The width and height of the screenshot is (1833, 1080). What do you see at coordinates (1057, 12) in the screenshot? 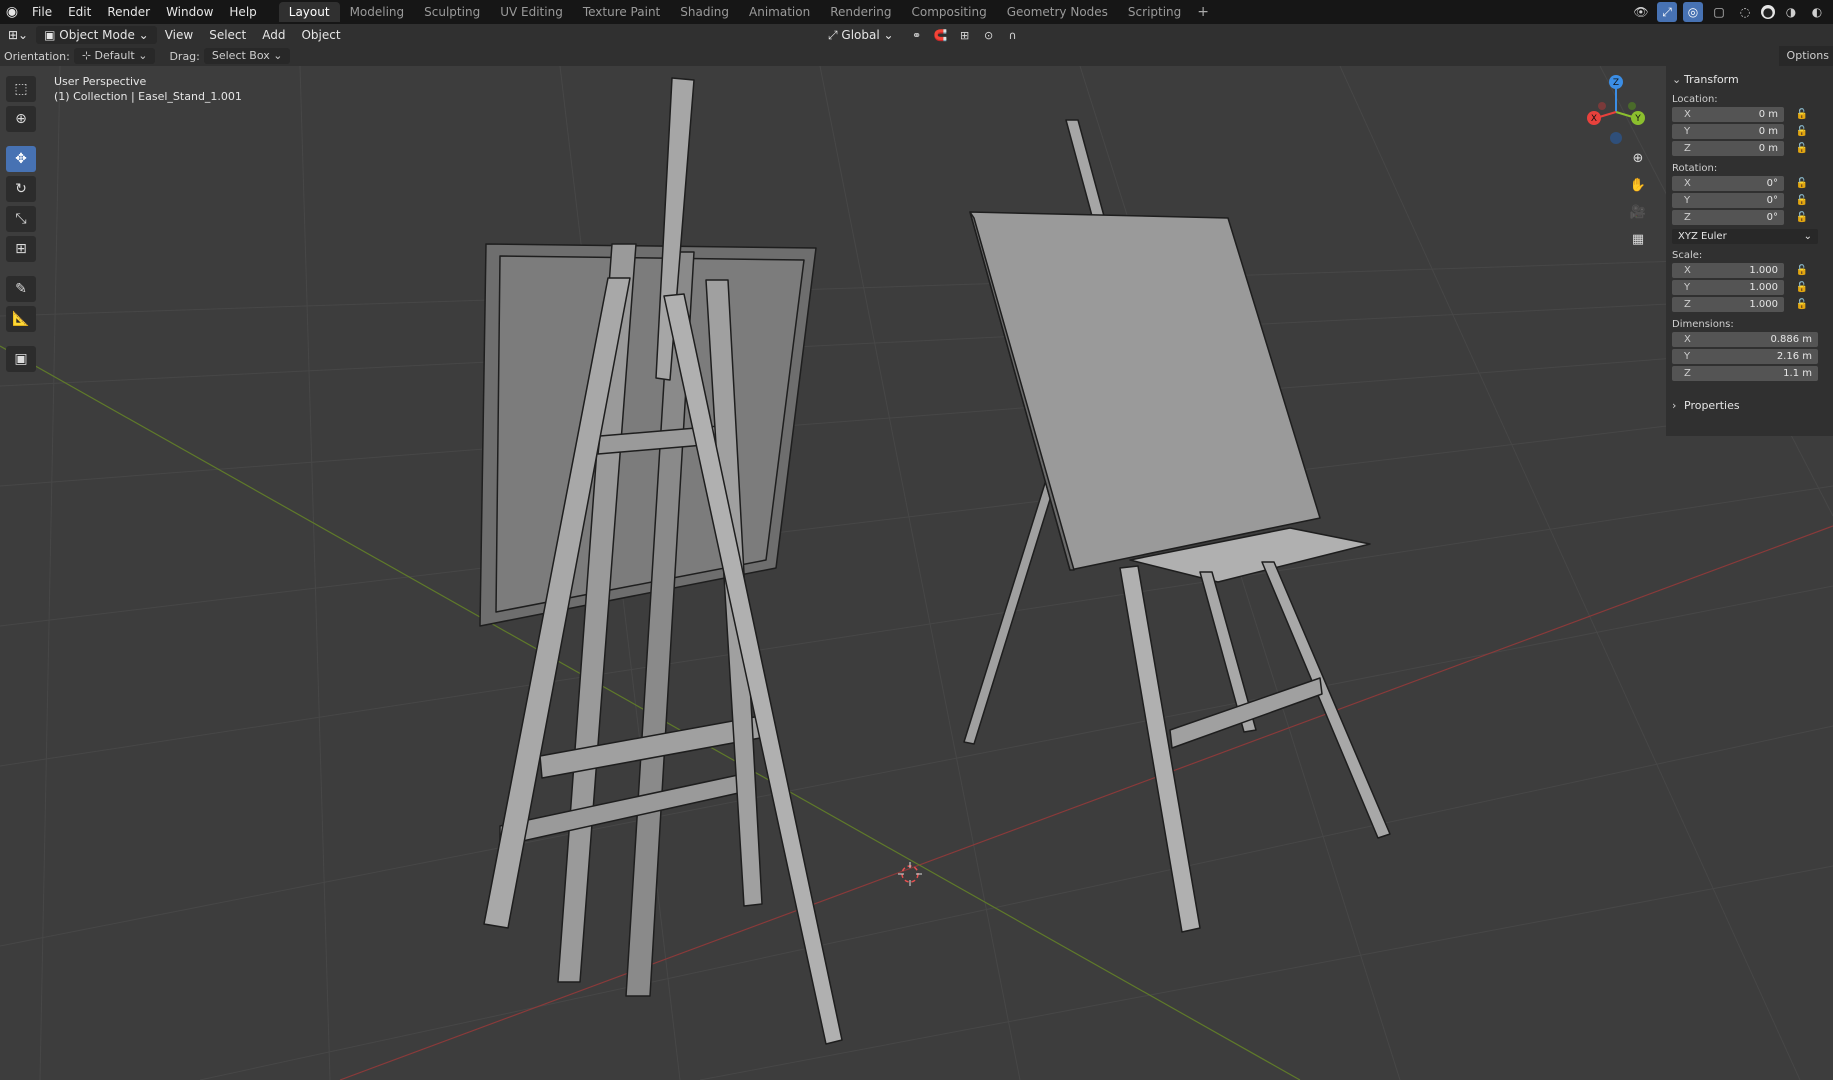
I see `tab-geometry-nodes: Geometry Nodes` at bounding box center [1057, 12].